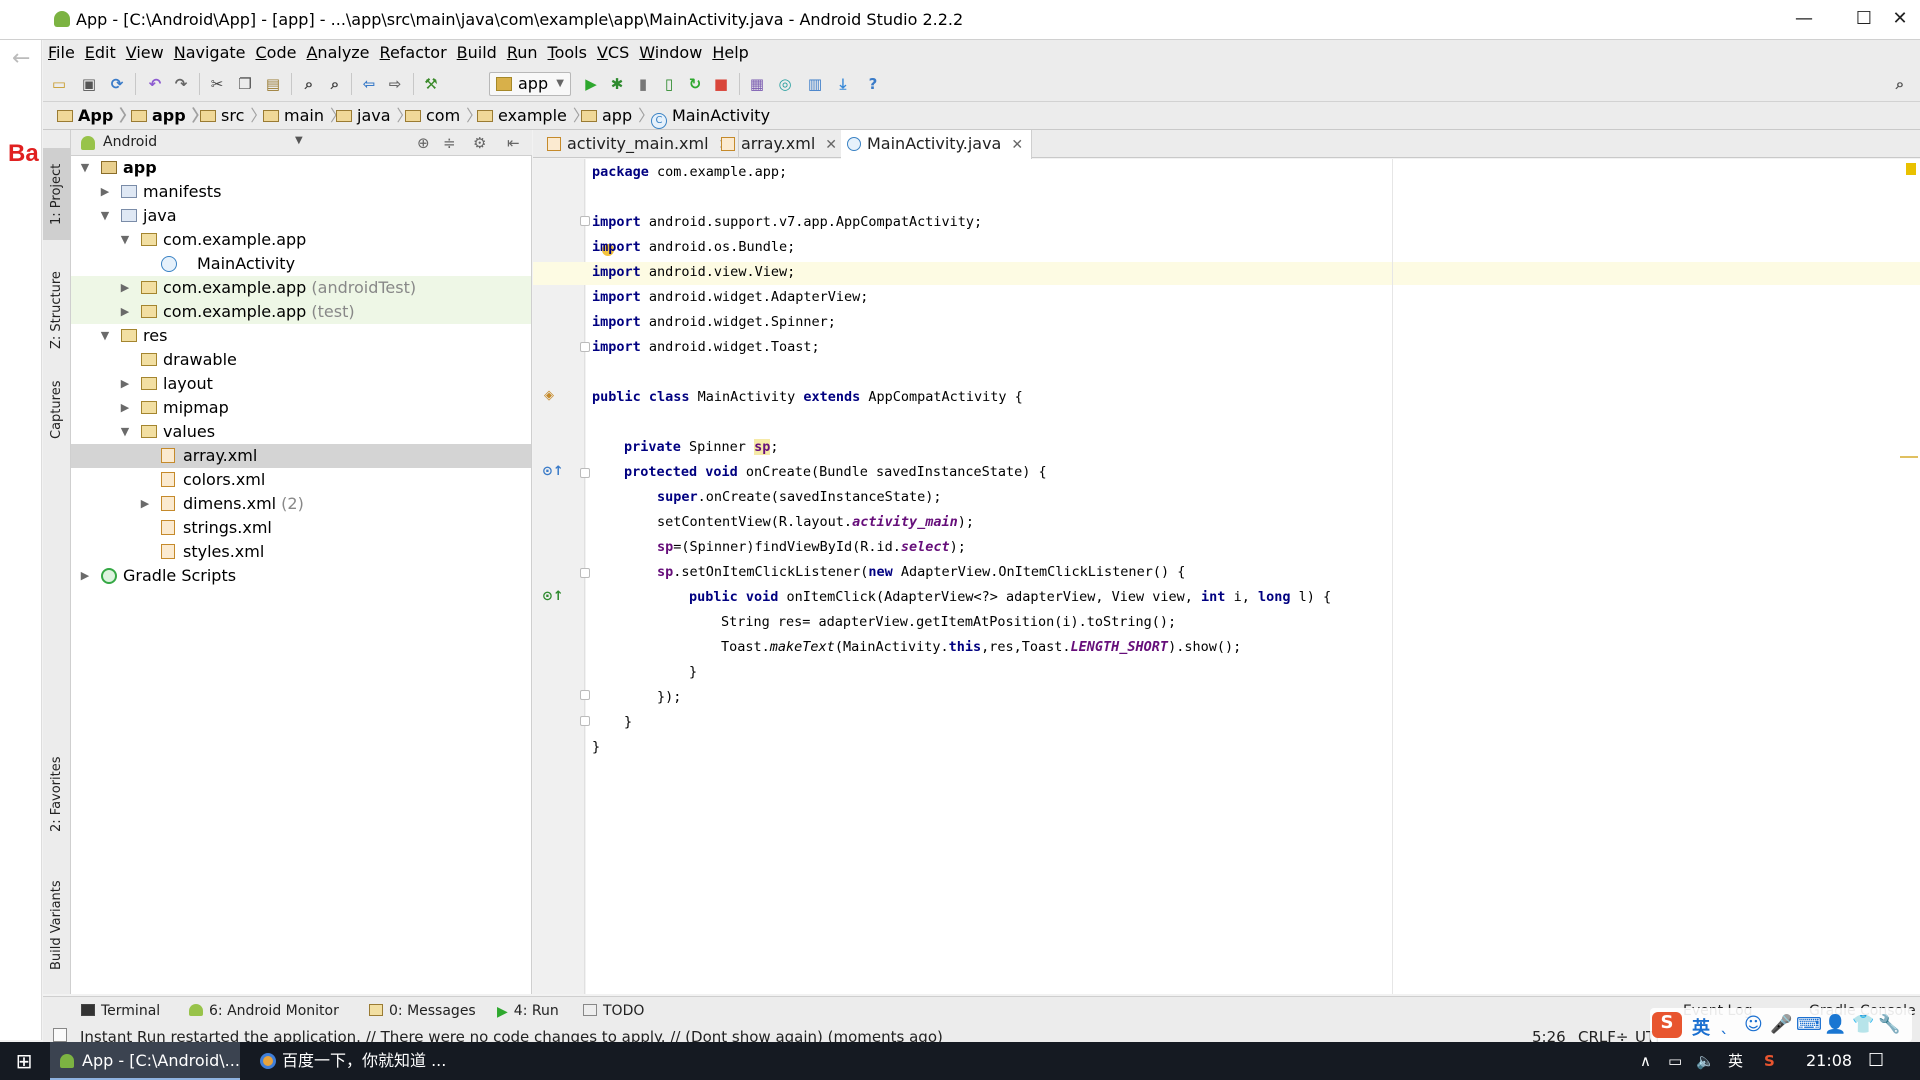 This screenshot has height=1080, width=1920. What do you see at coordinates (210, 53) in the screenshot?
I see `menu-navigate: Navigate` at bounding box center [210, 53].